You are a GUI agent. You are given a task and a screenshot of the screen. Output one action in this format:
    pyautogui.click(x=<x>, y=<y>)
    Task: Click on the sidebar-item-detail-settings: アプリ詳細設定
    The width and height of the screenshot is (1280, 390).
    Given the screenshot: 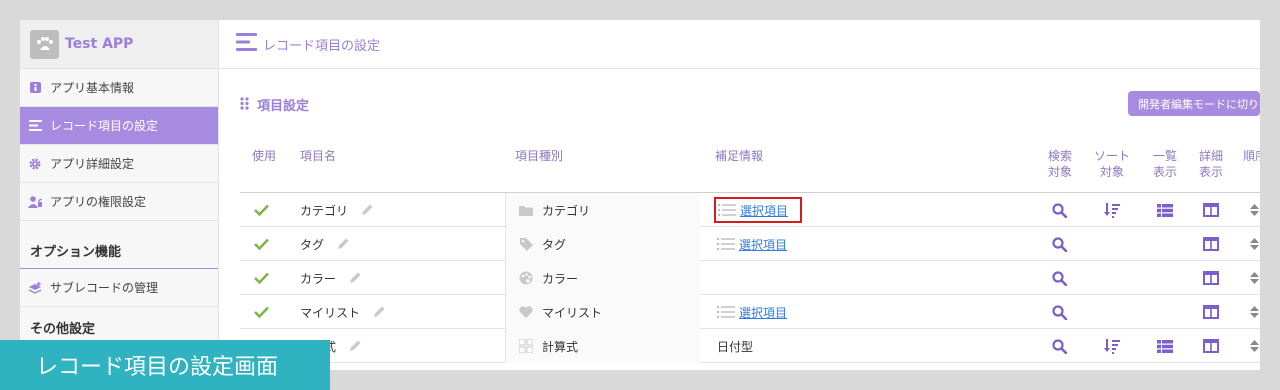 What is the action you would take?
    pyautogui.click(x=119, y=164)
    